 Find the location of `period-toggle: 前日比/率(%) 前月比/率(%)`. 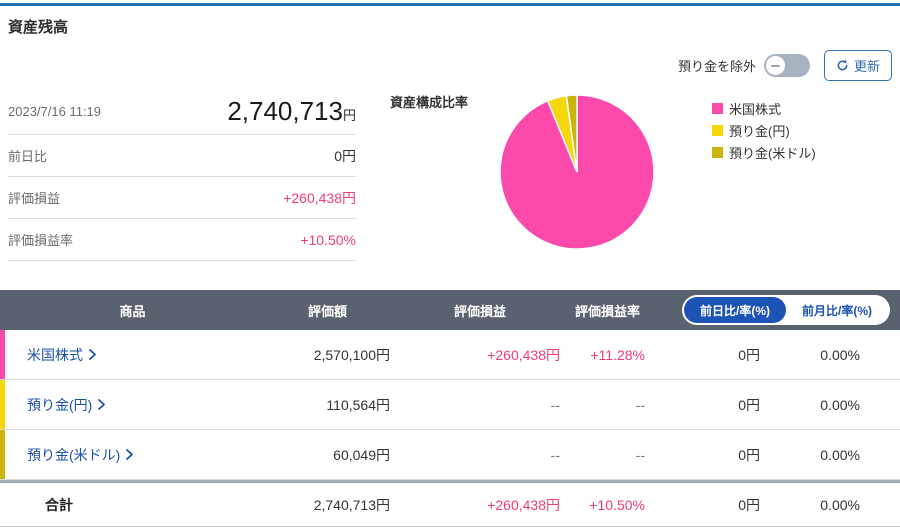

period-toggle: 前日比/率(%) 前月比/率(%) is located at coordinates (786, 310).